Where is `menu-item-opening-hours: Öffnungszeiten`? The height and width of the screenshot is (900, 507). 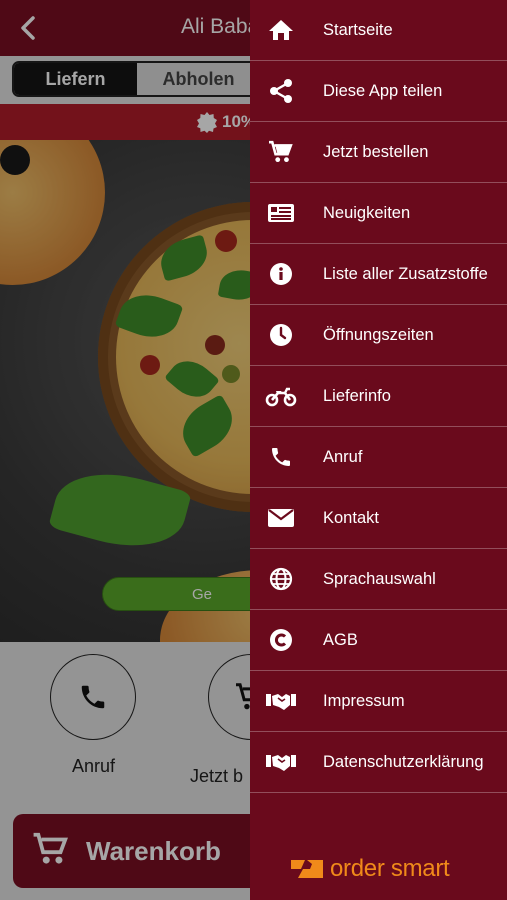
menu-item-opening-hours: Öffnungszeiten is located at coordinates (378, 335).